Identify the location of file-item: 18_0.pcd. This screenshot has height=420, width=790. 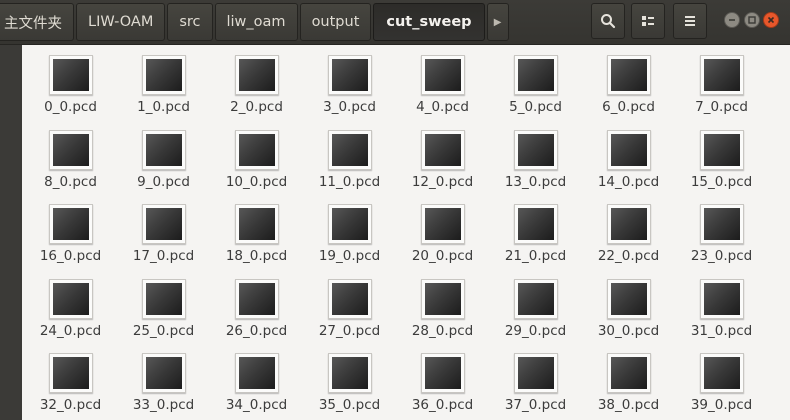
(256, 241).